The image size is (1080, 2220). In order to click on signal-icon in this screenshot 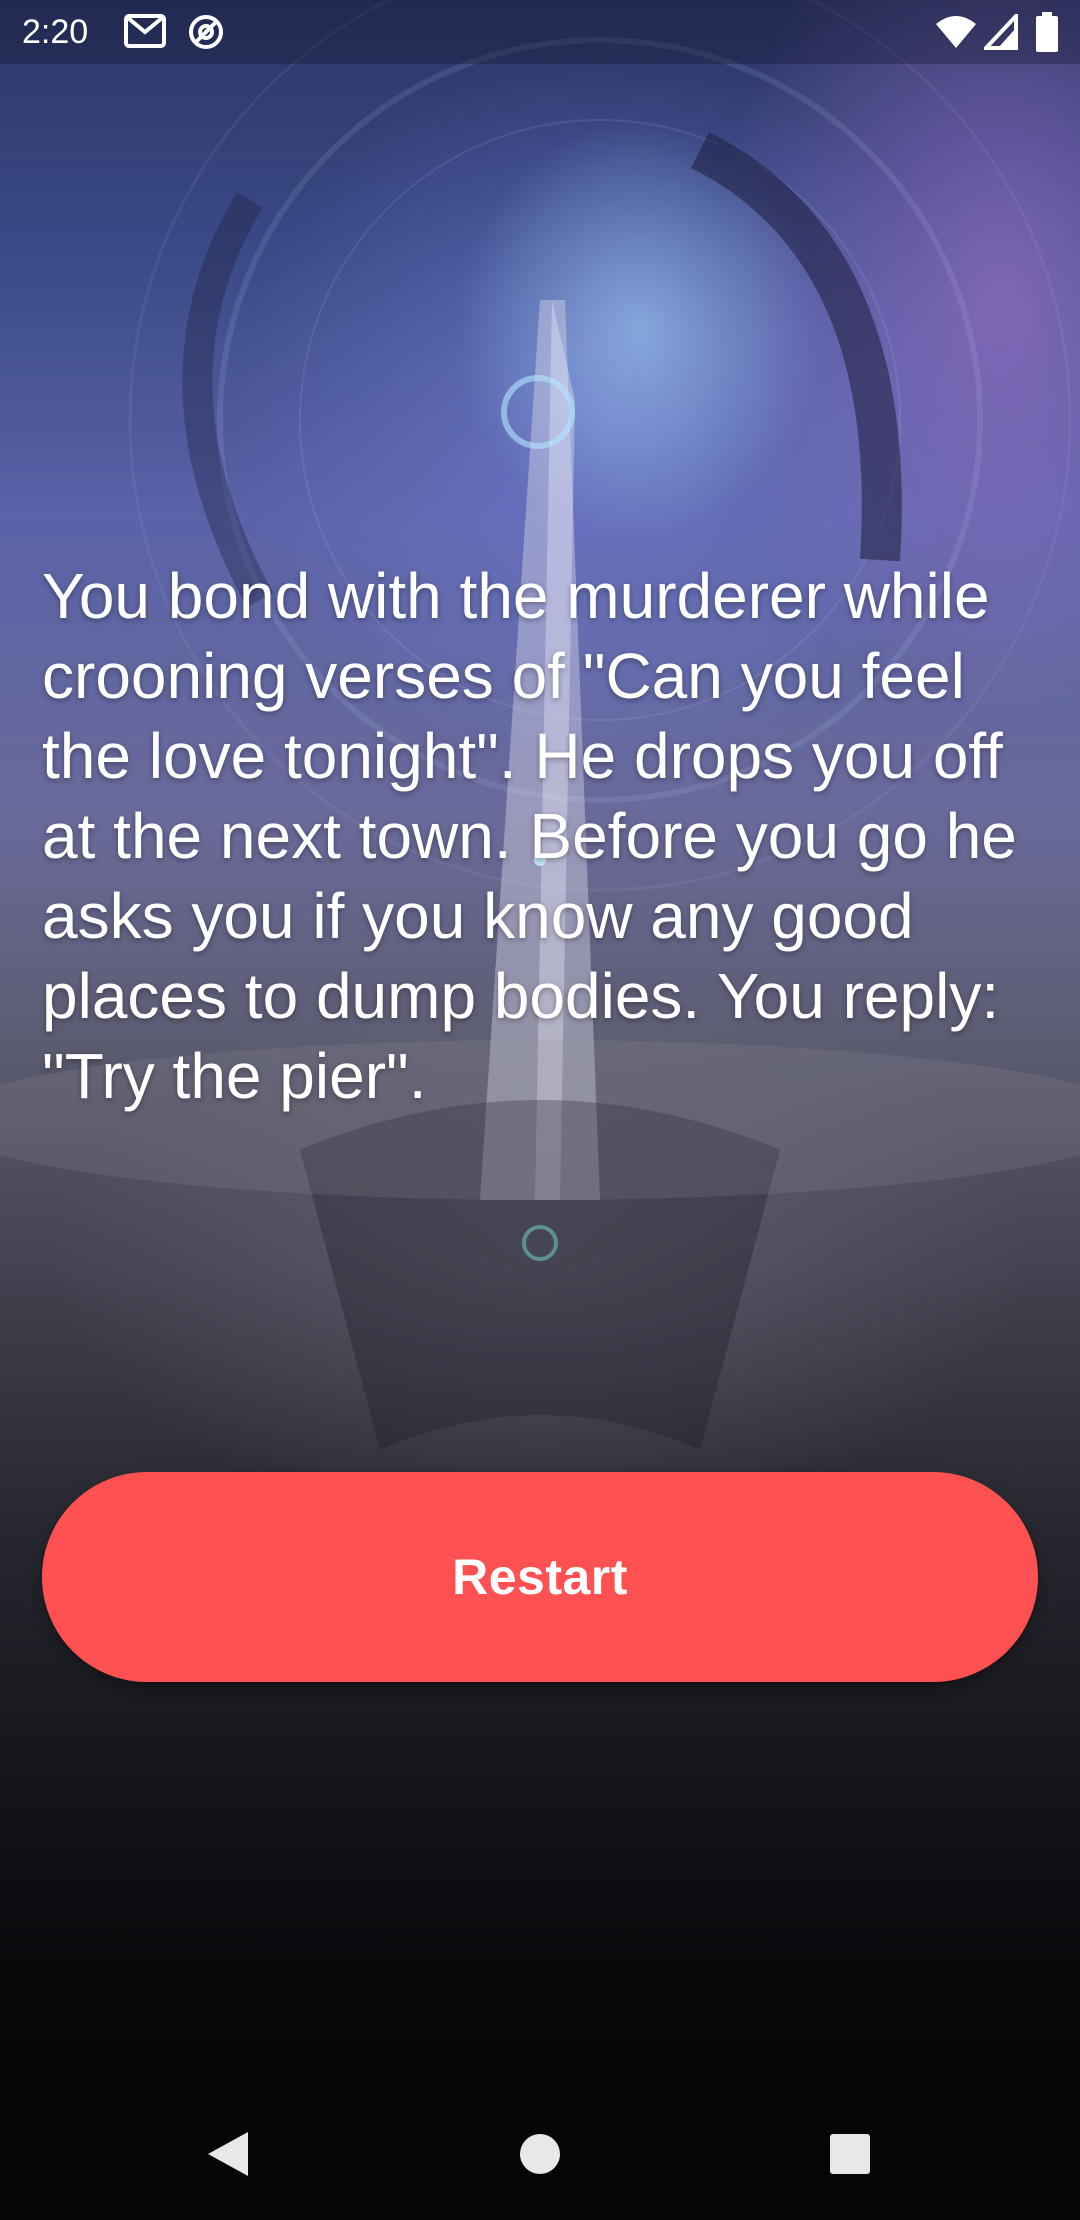, I will do `click(999, 32)`.